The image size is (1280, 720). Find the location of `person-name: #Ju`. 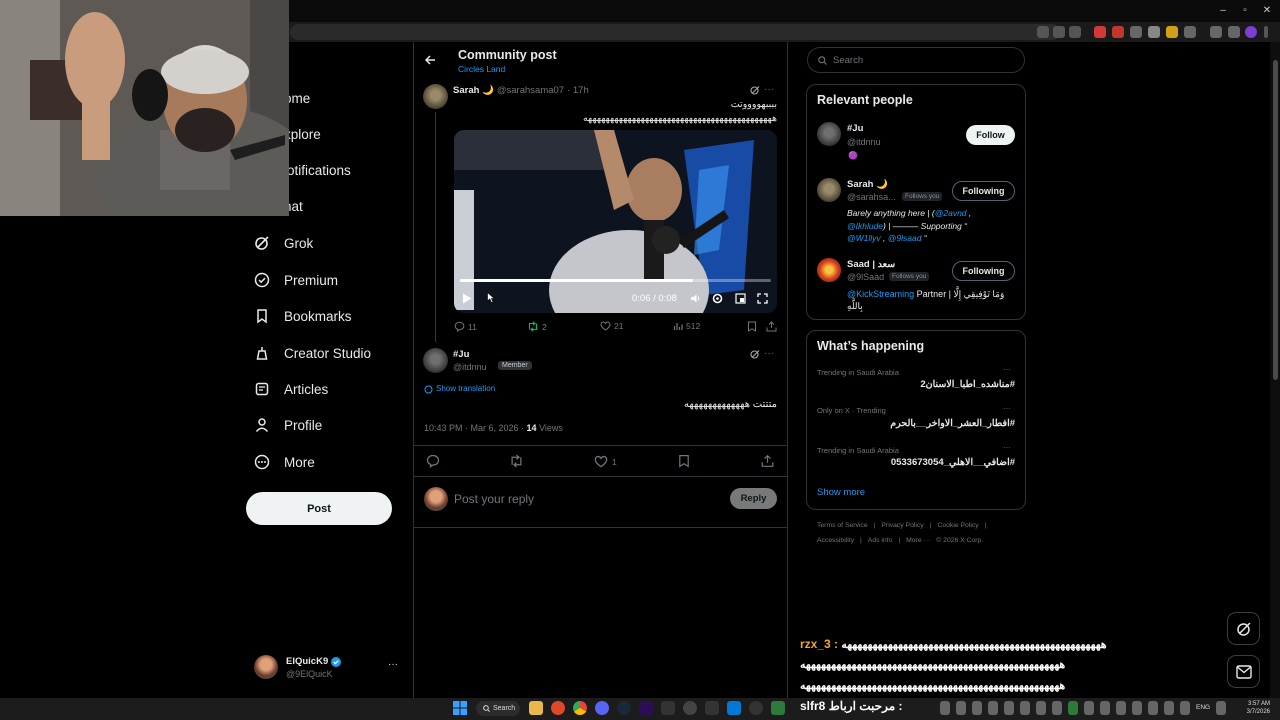

person-name: #Ju is located at coordinates (855, 128).